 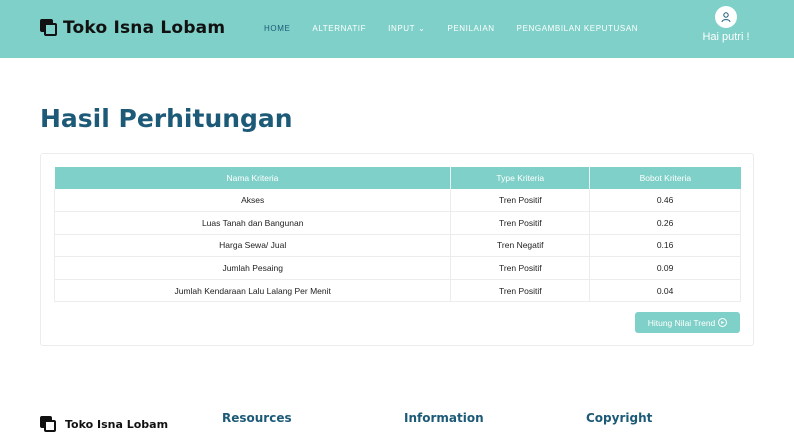 What do you see at coordinates (665, 201) in the screenshot?
I see `criteria-weight-cell: 0.46` at bounding box center [665, 201].